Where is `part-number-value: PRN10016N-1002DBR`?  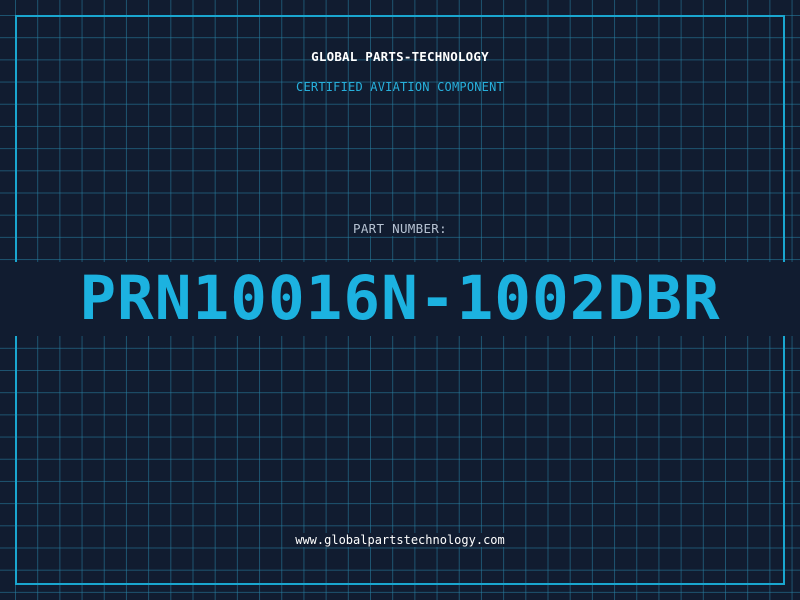
part-number-value: PRN10016N-1002DBR is located at coordinates (400, 298).